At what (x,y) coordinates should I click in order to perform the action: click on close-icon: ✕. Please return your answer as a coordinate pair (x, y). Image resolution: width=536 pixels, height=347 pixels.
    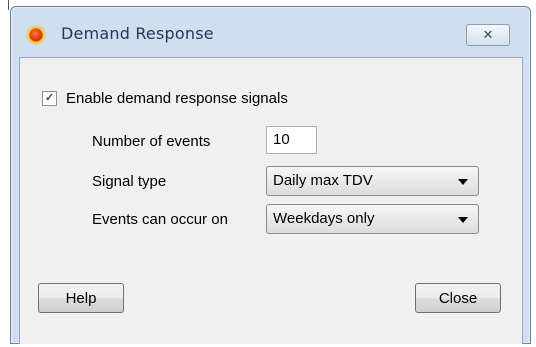
    Looking at the image, I should click on (488, 35).